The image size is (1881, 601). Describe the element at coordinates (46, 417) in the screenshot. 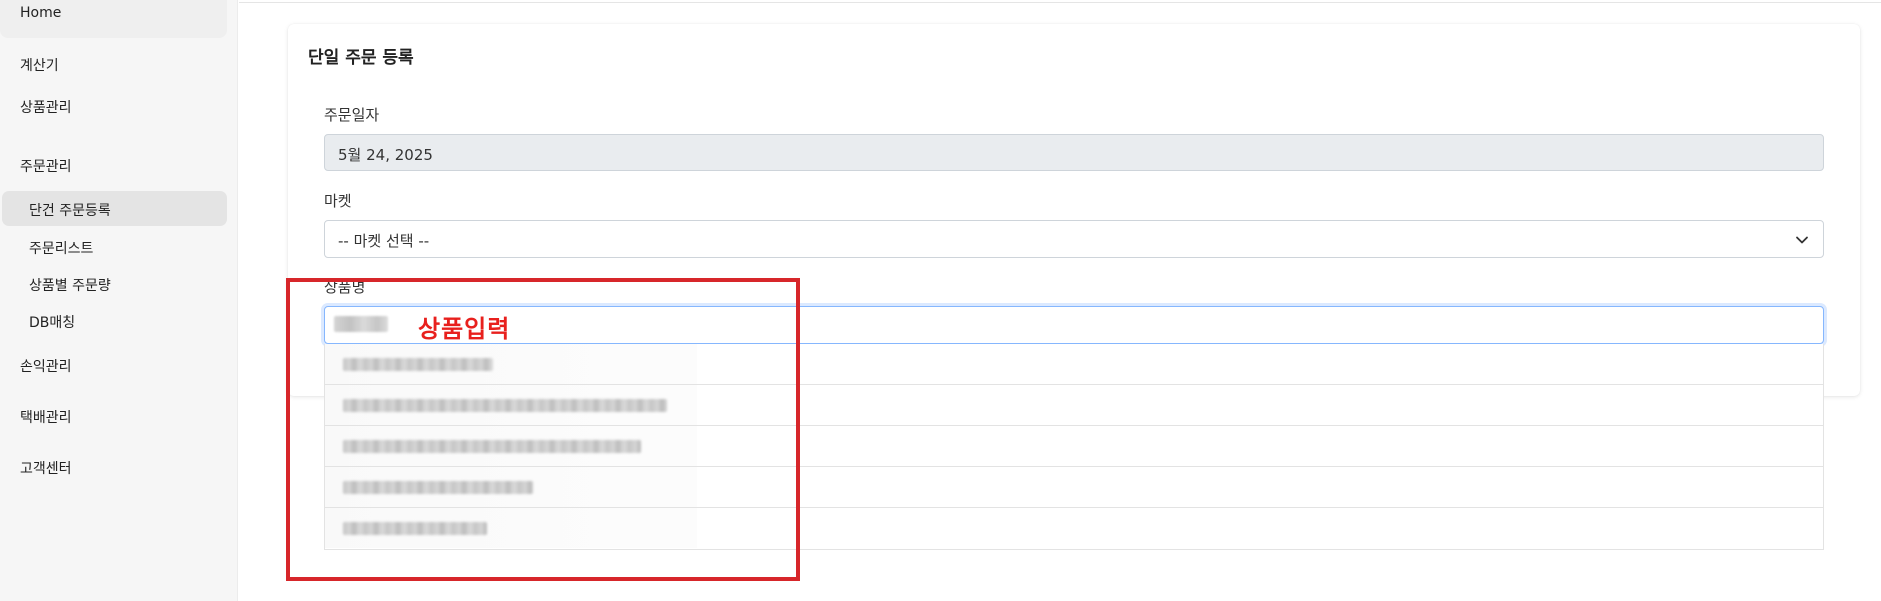

I see `sidebar-item-delivery-management: 택배관리` at that location.